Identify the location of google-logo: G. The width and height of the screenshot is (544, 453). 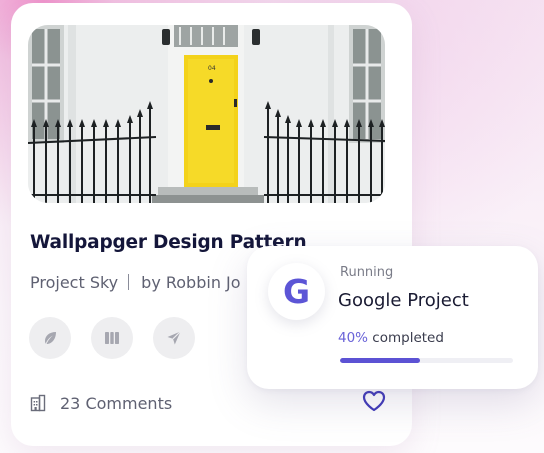
(296, 291).